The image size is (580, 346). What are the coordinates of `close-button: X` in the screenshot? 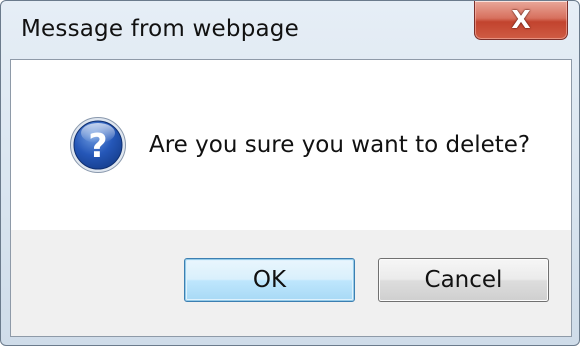 It's located at (521, 20).